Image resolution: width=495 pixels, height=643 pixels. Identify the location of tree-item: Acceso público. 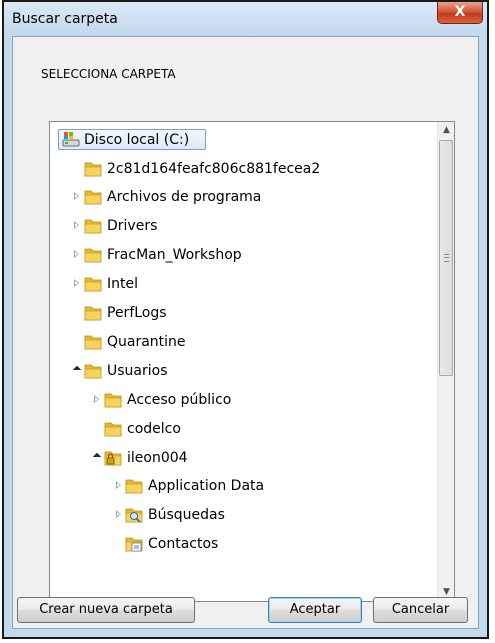
(240, 400).